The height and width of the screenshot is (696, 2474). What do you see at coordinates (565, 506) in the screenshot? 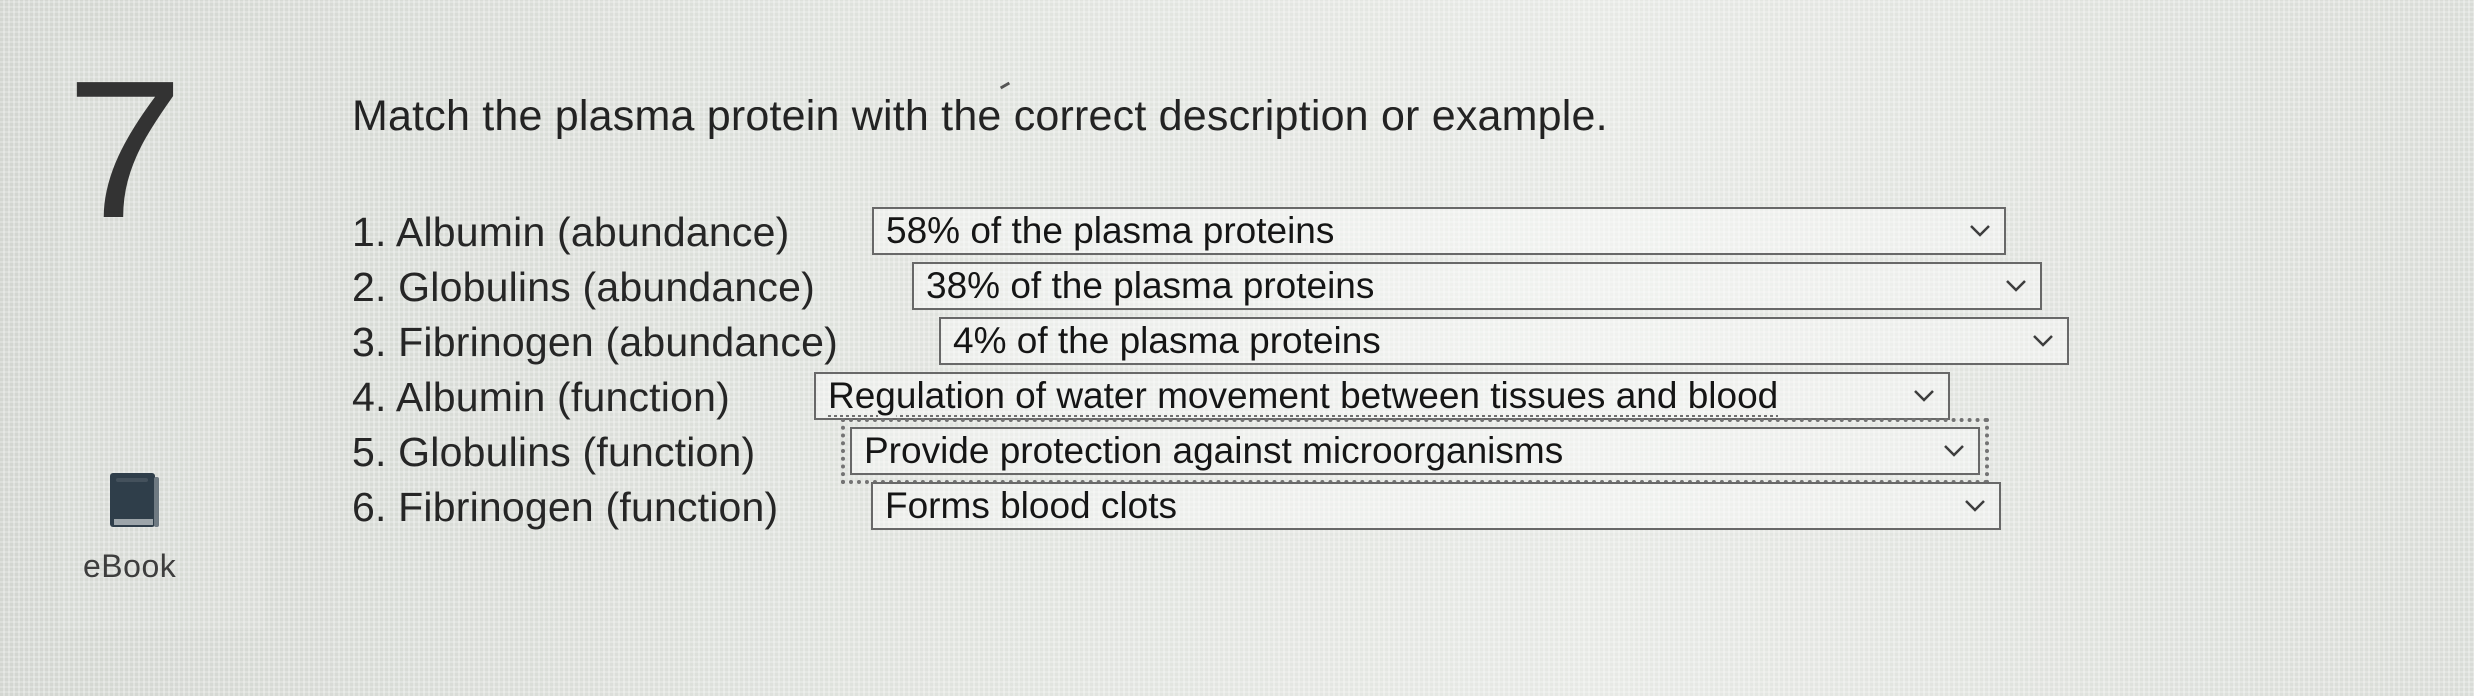
I see `matching-label: 6. Fibrinogen (function)` at bounding box center [565, 506].